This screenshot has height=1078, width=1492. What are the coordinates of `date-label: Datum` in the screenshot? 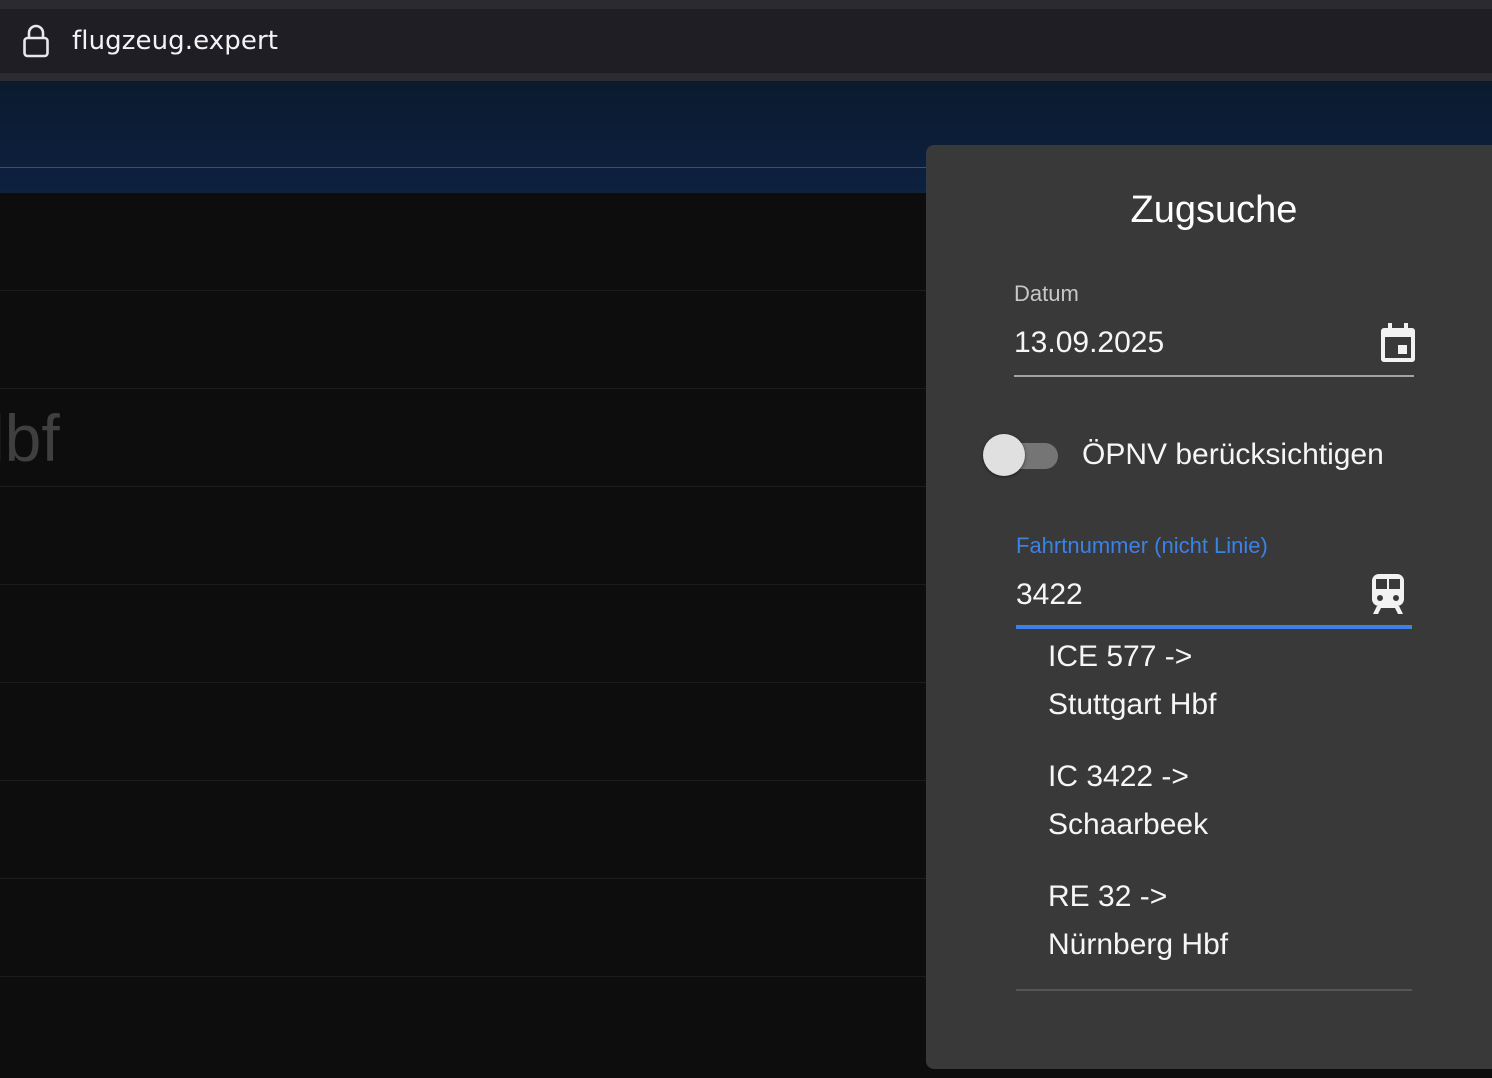 It's located at (1046, 293).